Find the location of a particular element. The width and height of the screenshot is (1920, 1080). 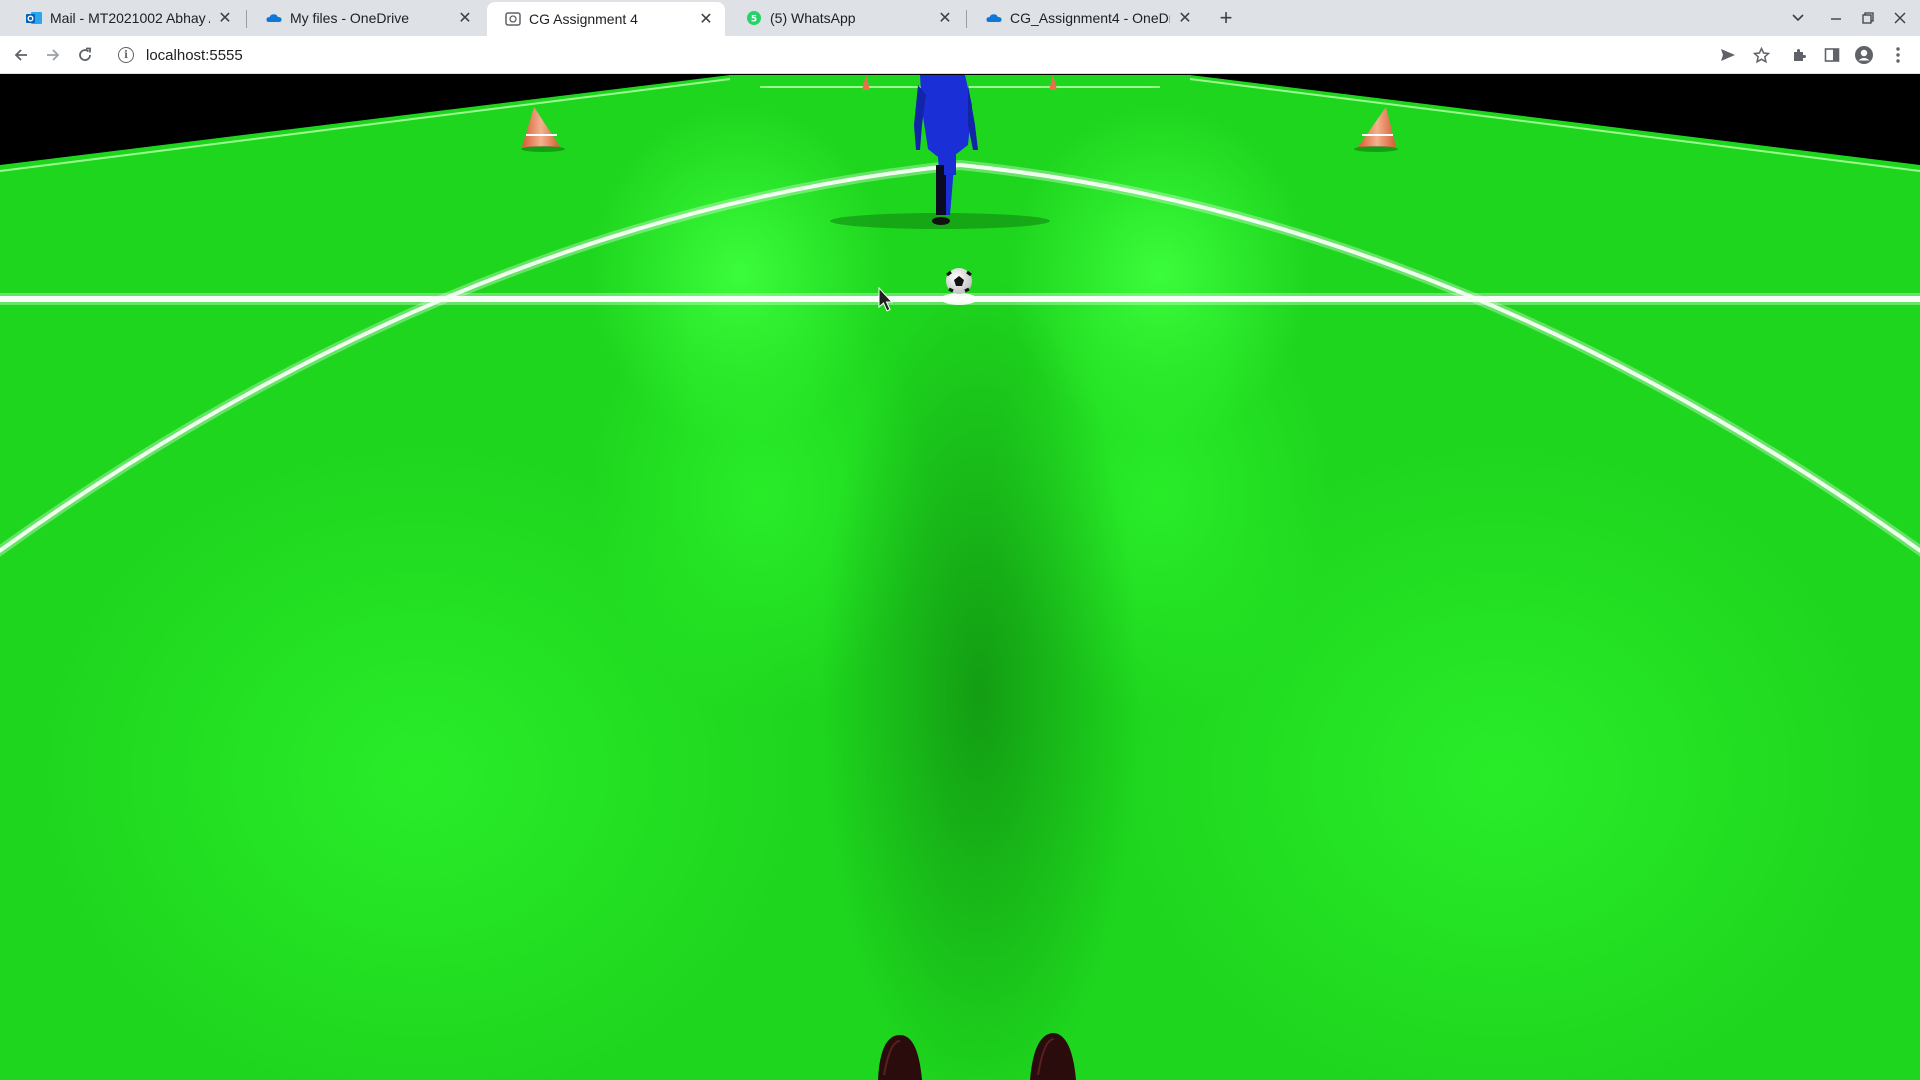

tab-onedrive-assignment: CG_Assignment4 - OneDrive ✕ is located at coordinates (1086, 18).